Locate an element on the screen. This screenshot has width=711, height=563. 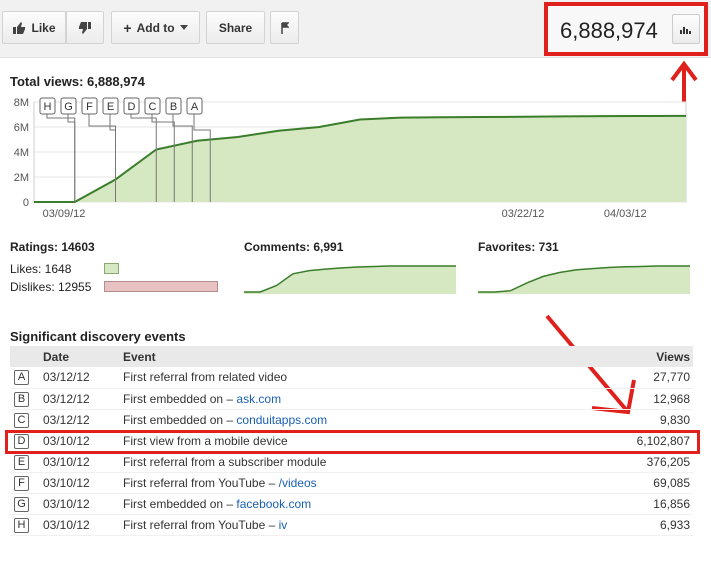
event-marker: B is located at coordinates (21, 399).